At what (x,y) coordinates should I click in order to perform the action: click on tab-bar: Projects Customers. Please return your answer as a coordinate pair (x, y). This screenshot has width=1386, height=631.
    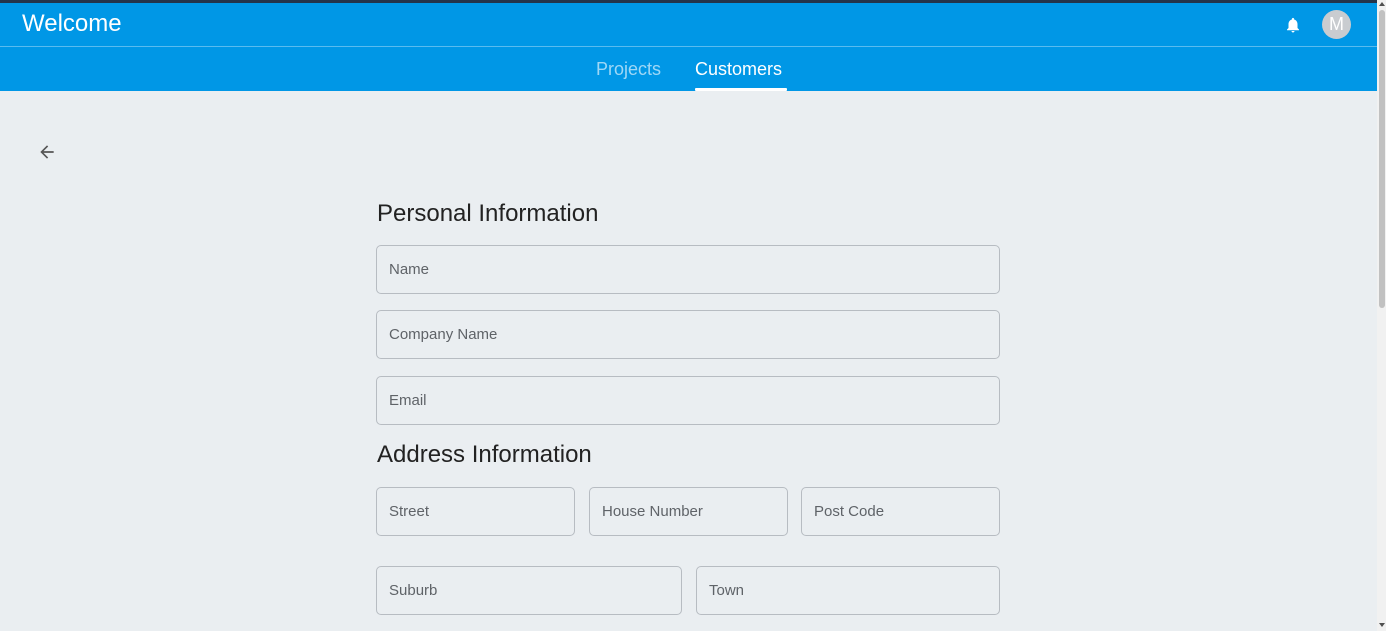
    Looking at the image, I should click on (688, 69).